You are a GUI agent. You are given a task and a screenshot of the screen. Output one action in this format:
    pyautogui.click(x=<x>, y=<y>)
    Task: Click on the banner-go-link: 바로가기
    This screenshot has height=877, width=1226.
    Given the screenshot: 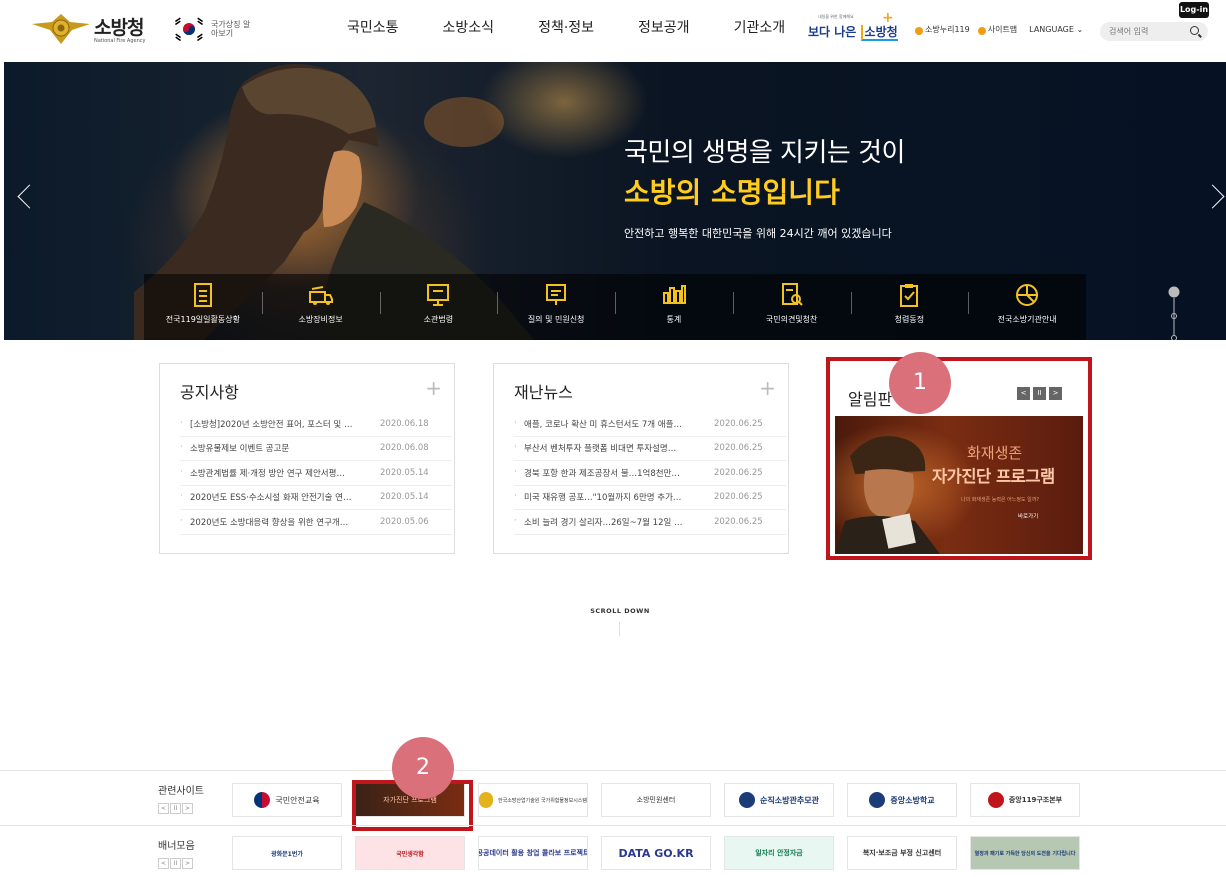 What is the action you would take?
    pyautogui.click(x=1028, y=516)
    